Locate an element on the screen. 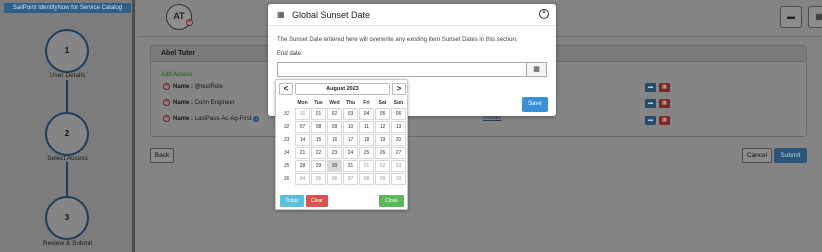  calendar-toggle-button: ▦ is located at coordinates (537, 69).